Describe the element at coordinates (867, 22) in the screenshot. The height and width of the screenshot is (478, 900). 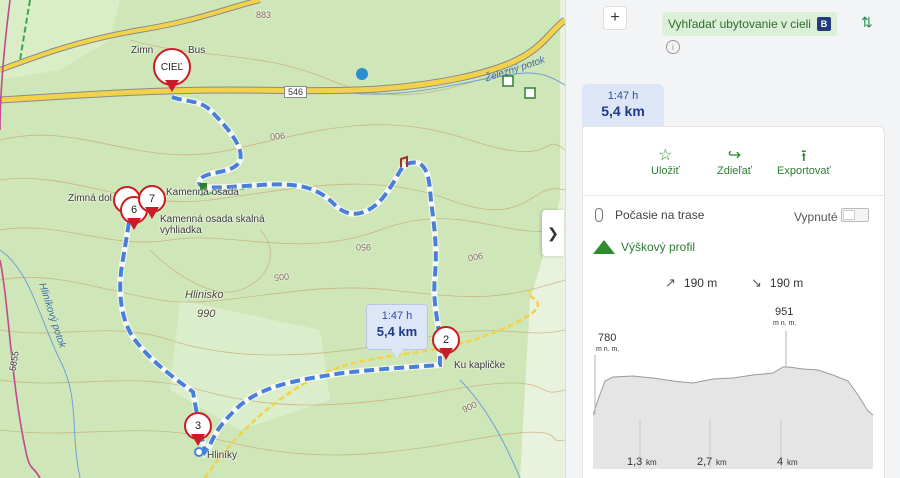
I see `swap-direction-icon: ⇅` at that location.